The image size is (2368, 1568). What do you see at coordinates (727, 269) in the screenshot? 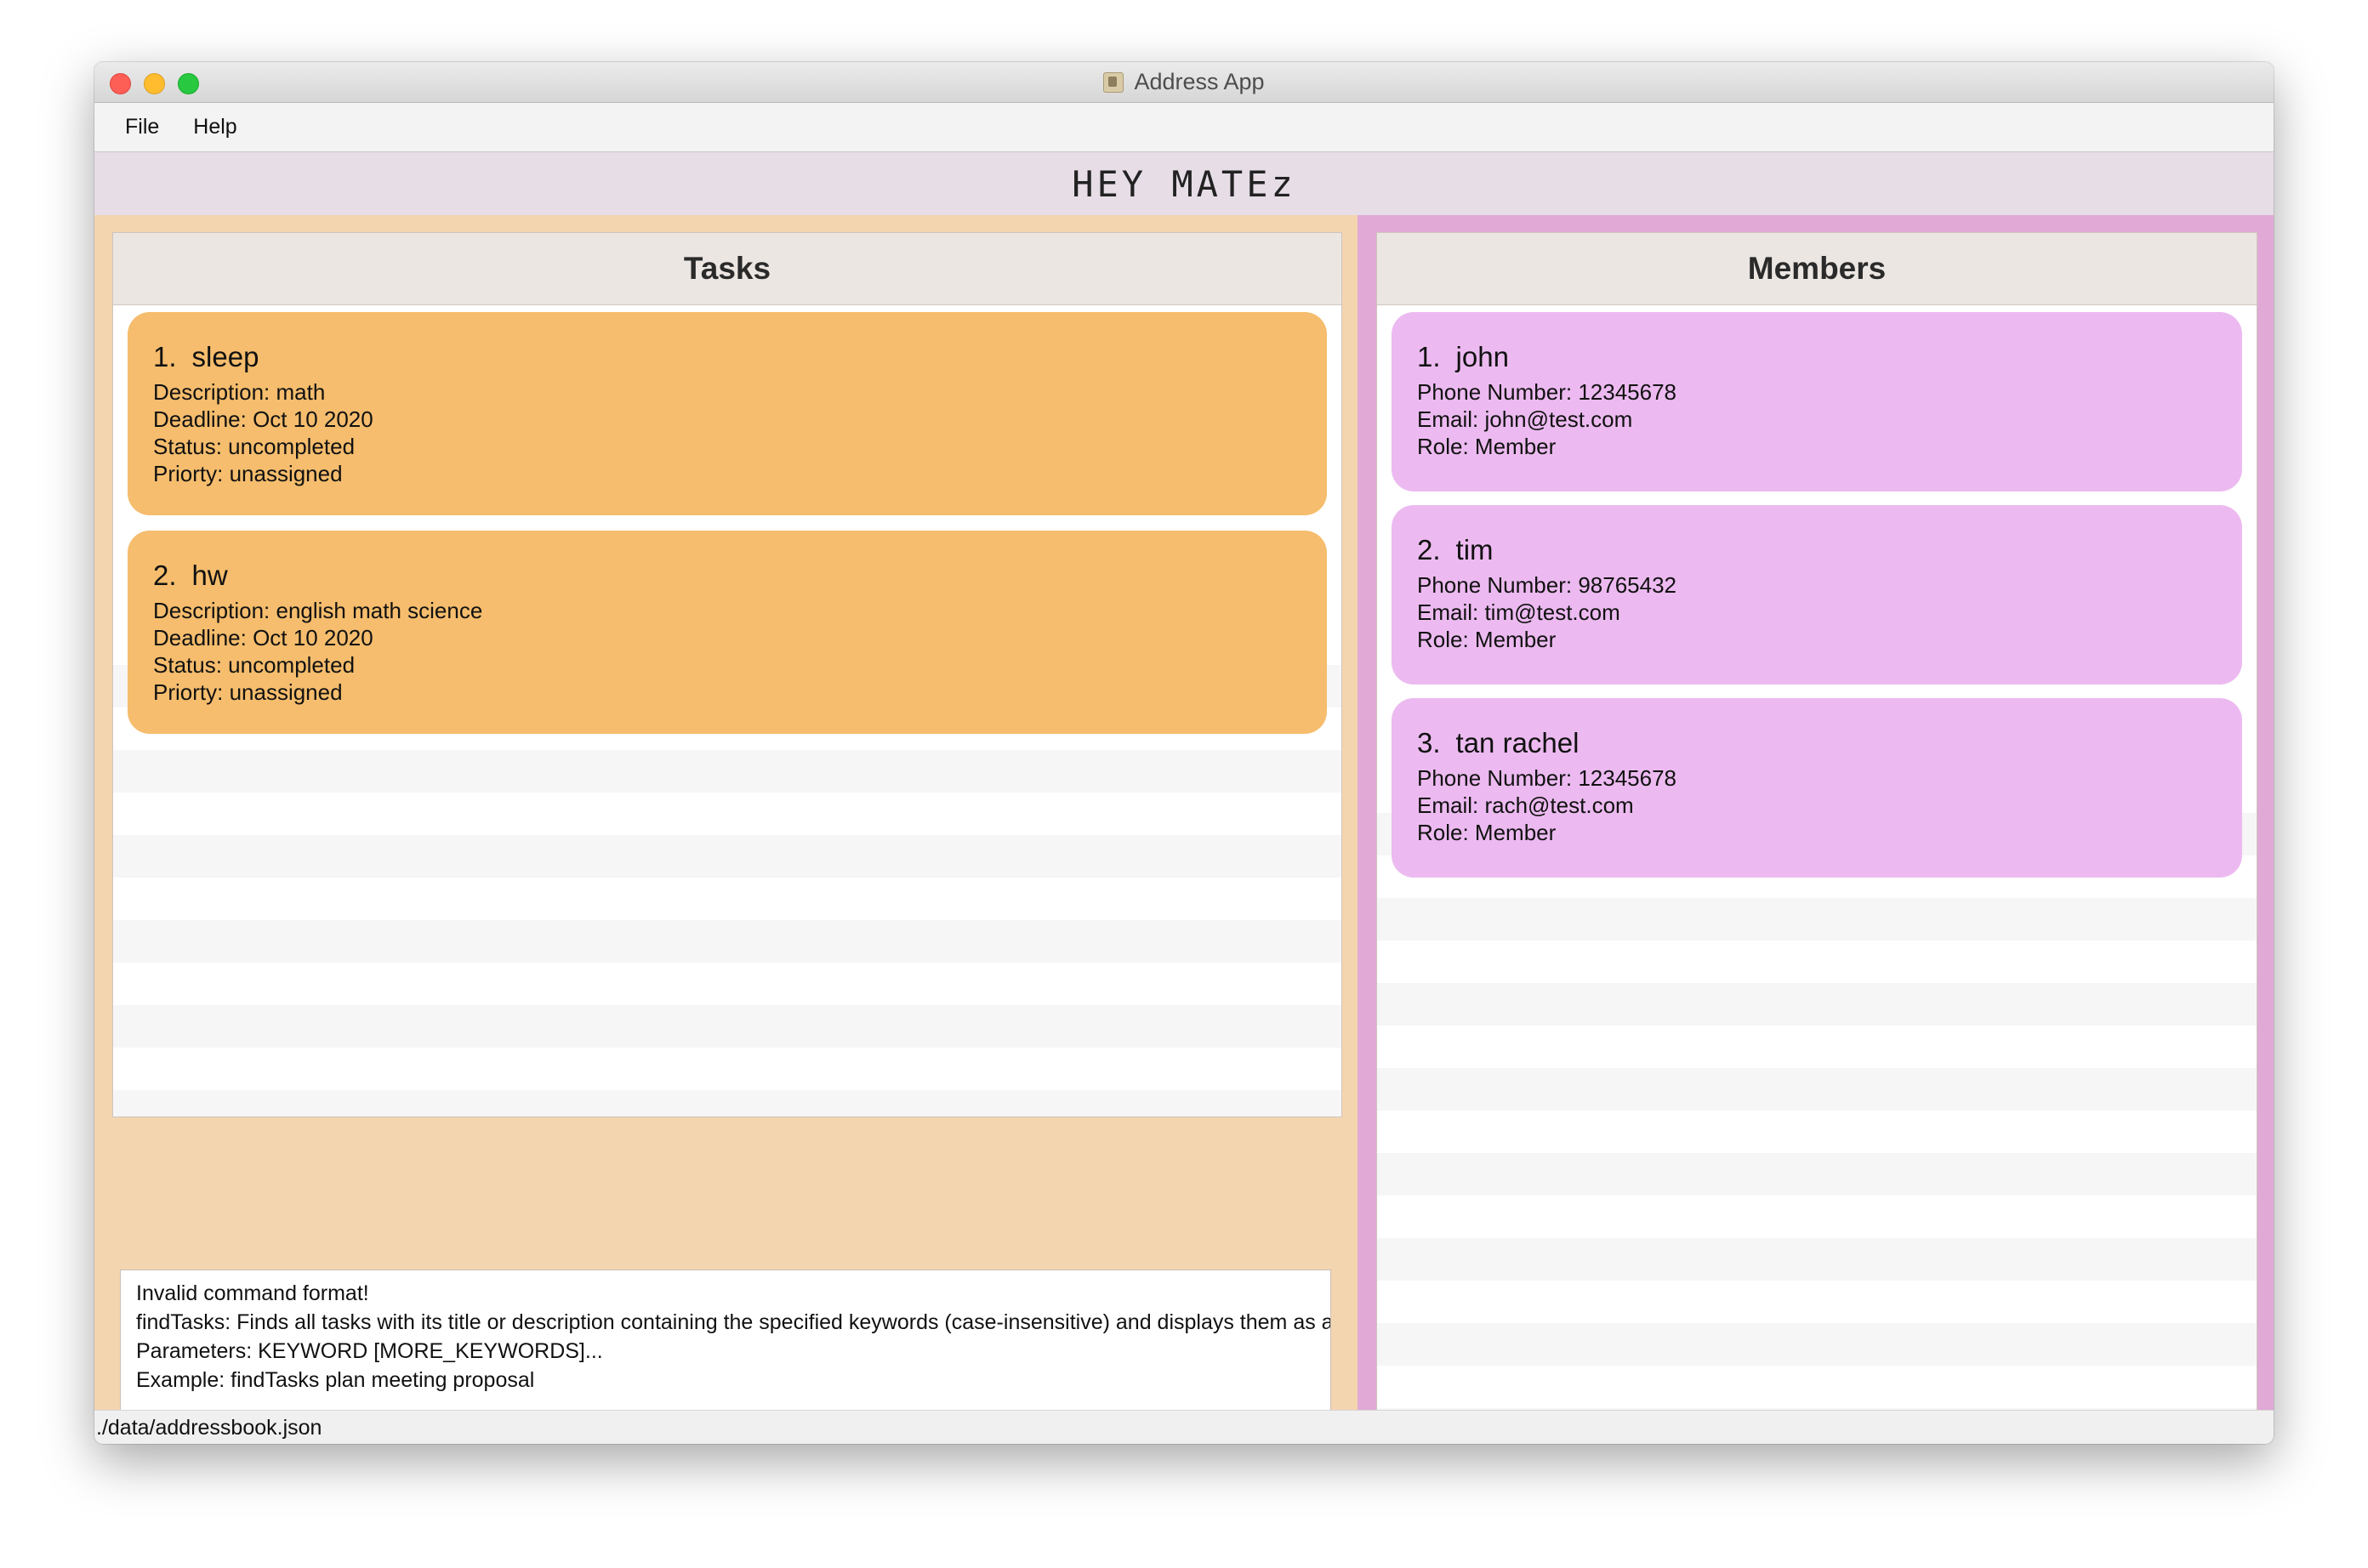
I see `task-list-heading: Tasks` at bounding box center [727, 269].